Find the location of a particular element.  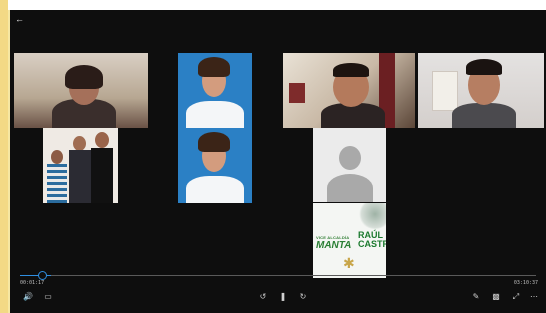

video-tile-placeholder-avatar is located at coordinates (349, 165).